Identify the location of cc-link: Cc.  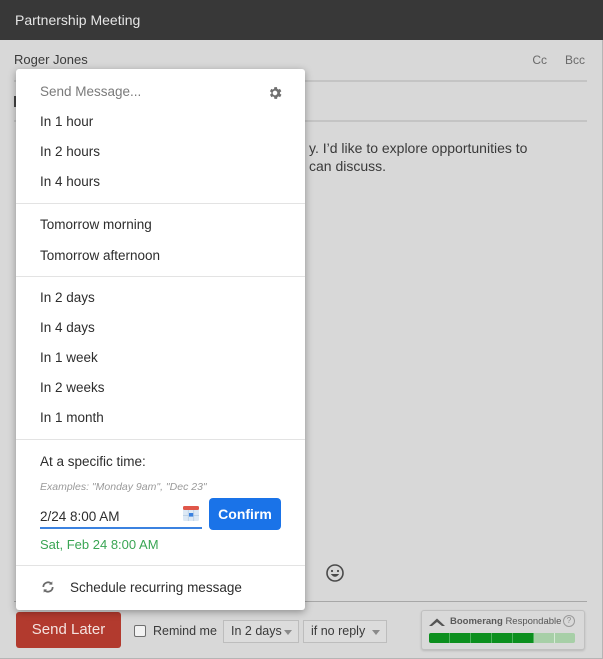
(539, 60).